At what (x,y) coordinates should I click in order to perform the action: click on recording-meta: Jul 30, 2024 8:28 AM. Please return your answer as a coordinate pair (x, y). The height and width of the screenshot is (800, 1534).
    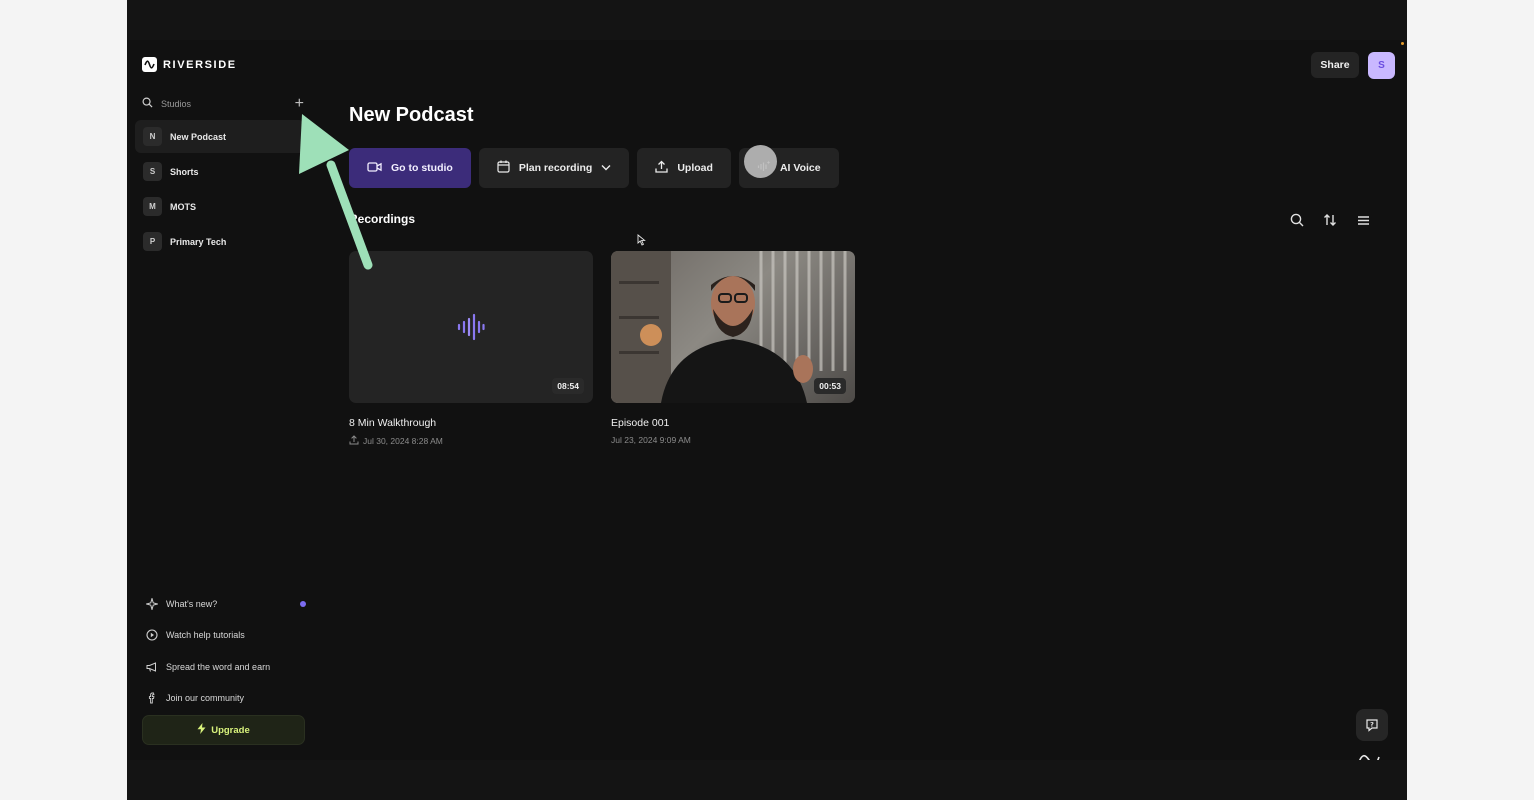
    Looking at the image, I should click on (471, 441).